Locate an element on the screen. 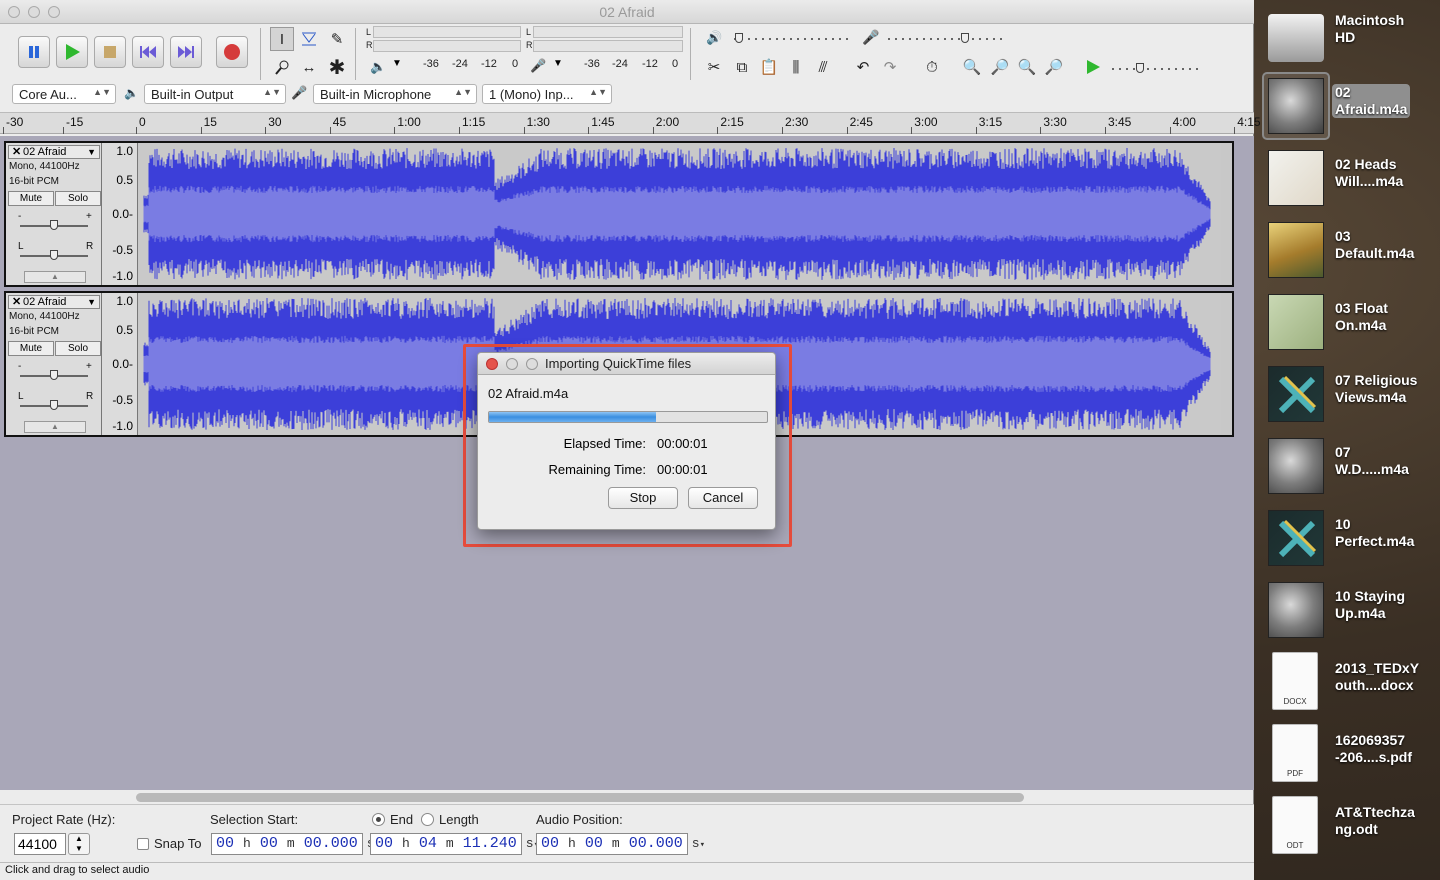 The width and height of the screenshot is (1440, 880). desktop-file-item: 07 W.D.....m4a is located at coordinates (1351, 468).